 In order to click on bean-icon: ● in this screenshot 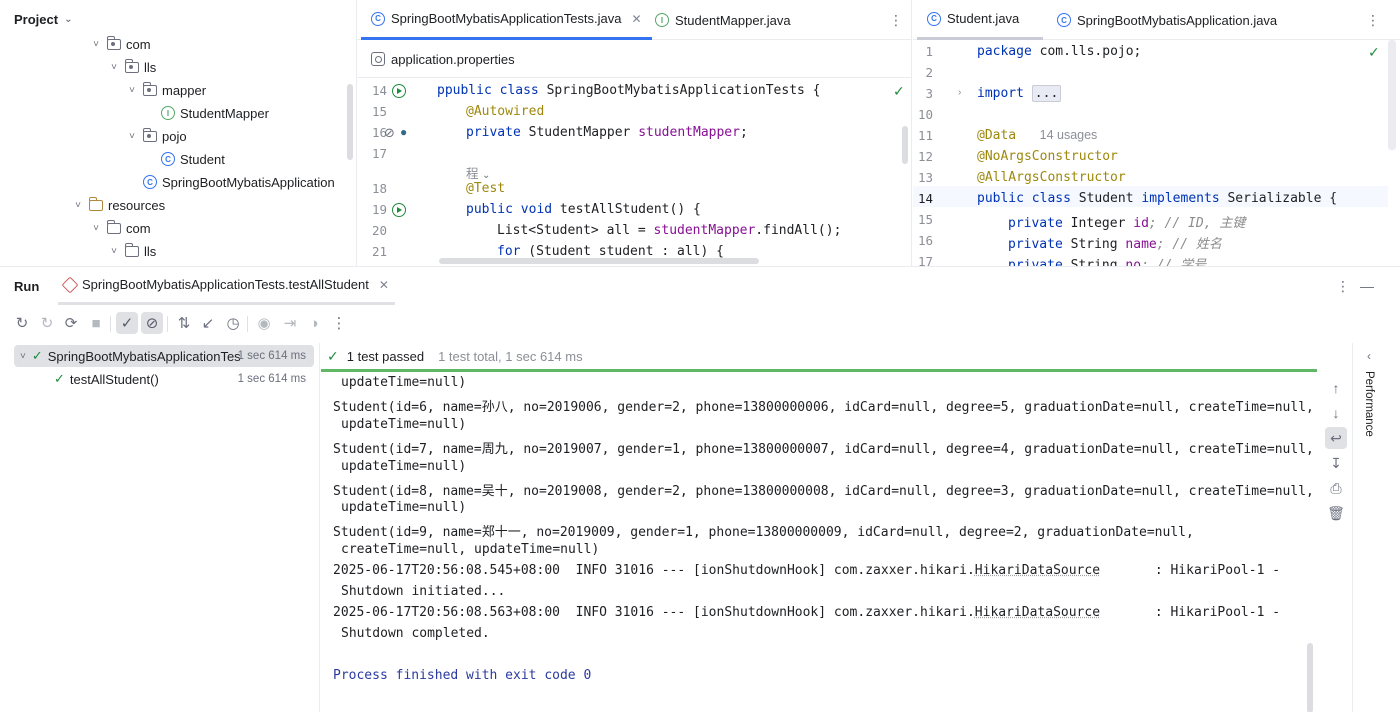, I will do `click(403, 132)`.